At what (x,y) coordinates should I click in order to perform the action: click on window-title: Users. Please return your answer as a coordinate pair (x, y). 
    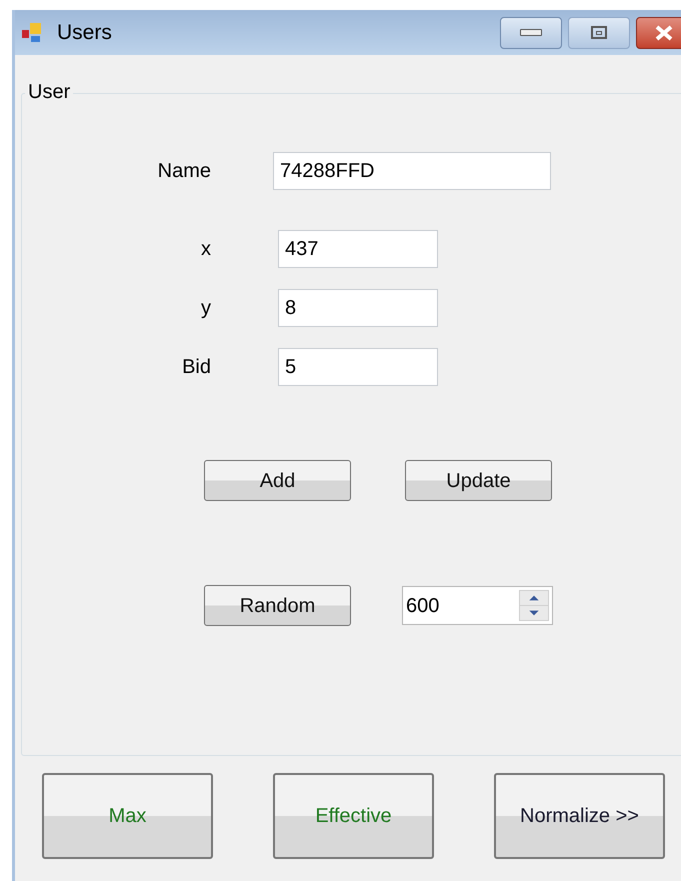
    Looking at the image, I should click on (84, 33).